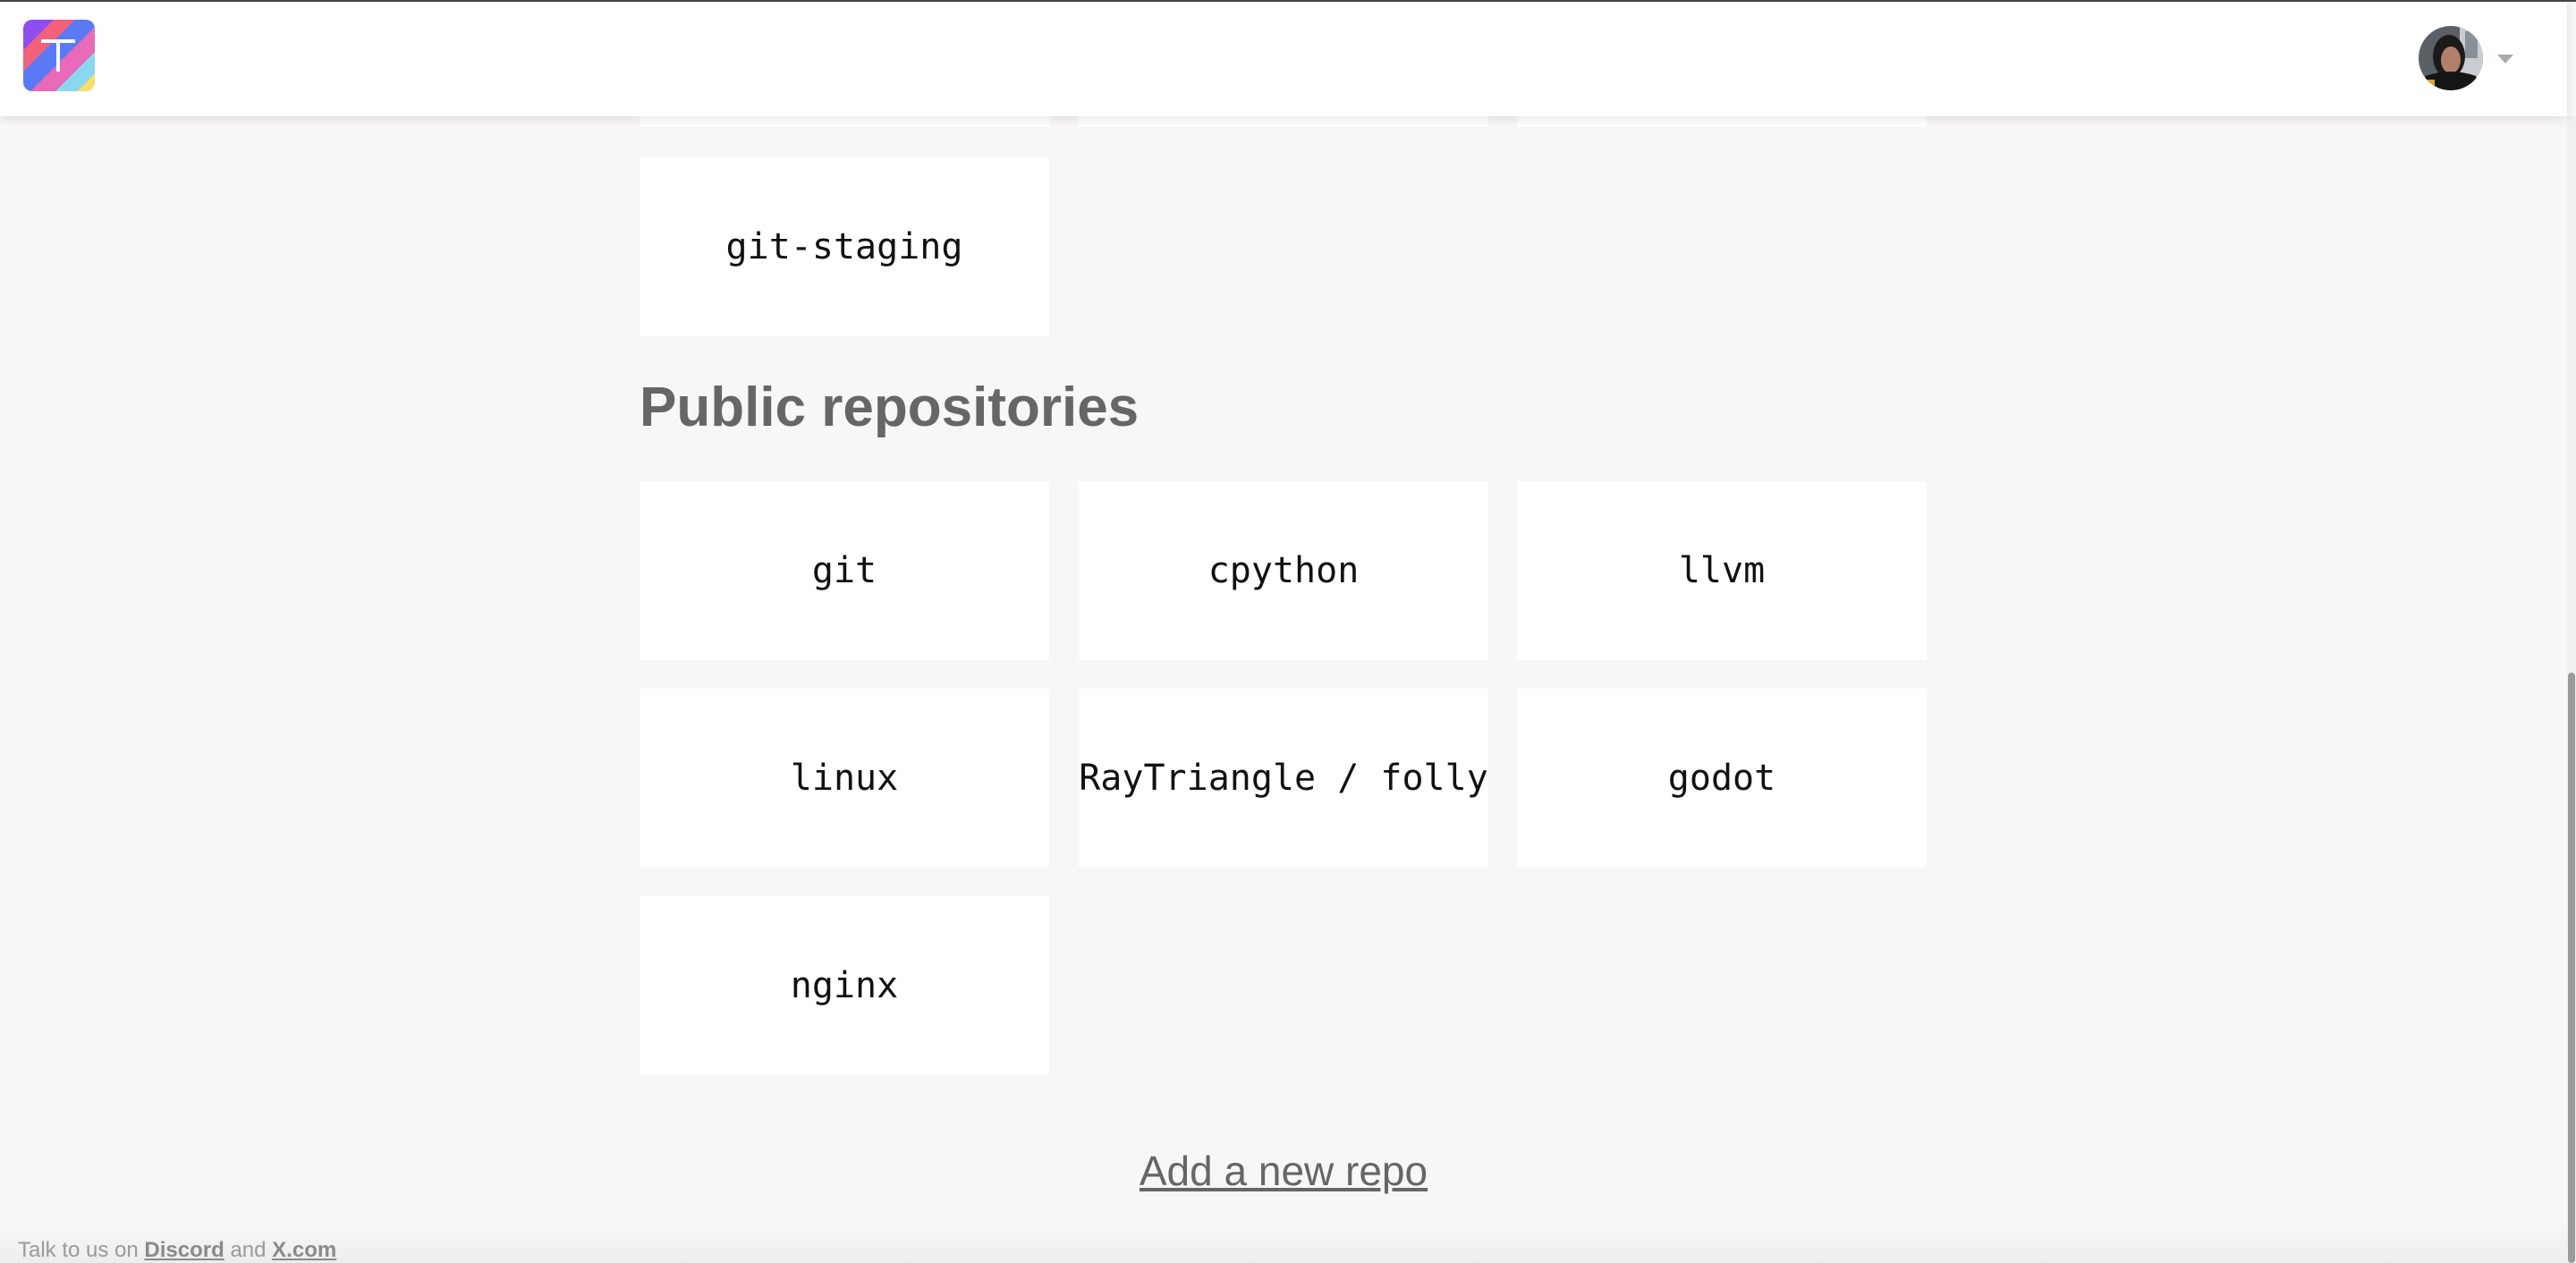 The width and height of the screenshot is (2576, 1263). Describe the element at coordinates (890, 407) in the screenshot. I see `section-title-public-repositories: Public repositories` at that location.